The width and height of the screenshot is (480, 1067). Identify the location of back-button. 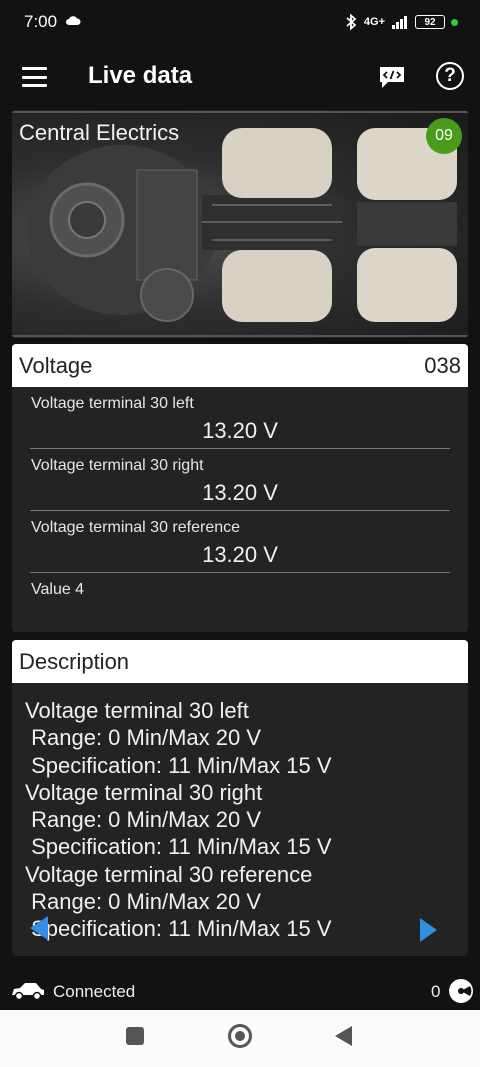
(343, 1036).